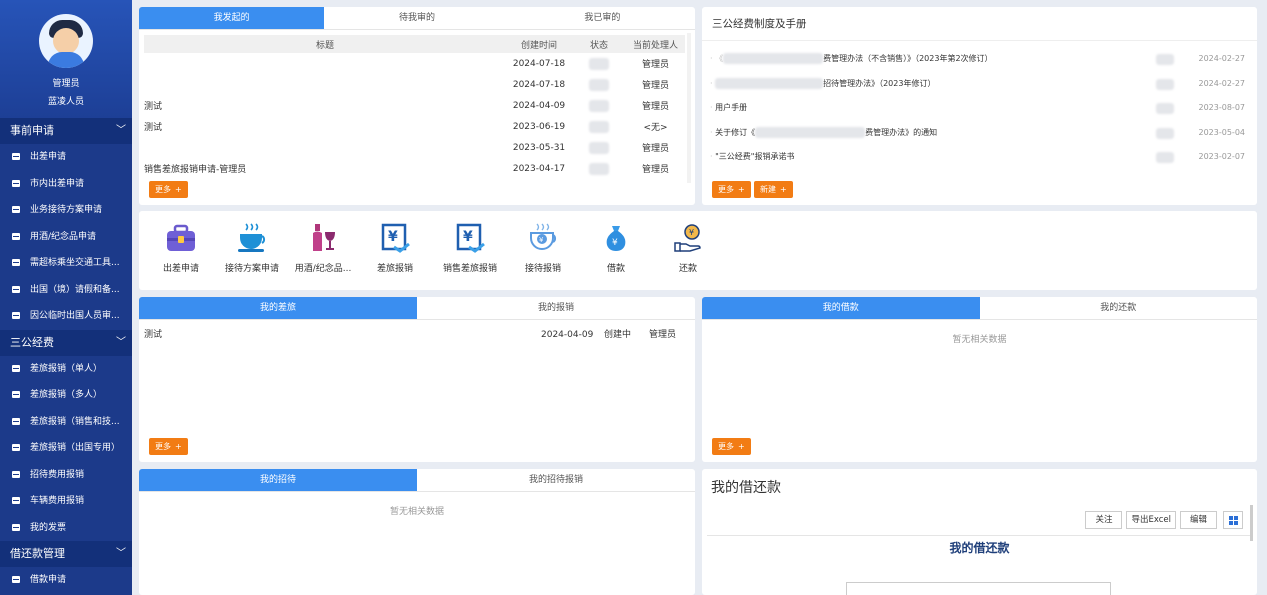 The height and width of the screenshot is (595, 1267). Describe the element at coordinates (1198, 520) in the screenshot. I see `edit-button: 编辑` at that location.